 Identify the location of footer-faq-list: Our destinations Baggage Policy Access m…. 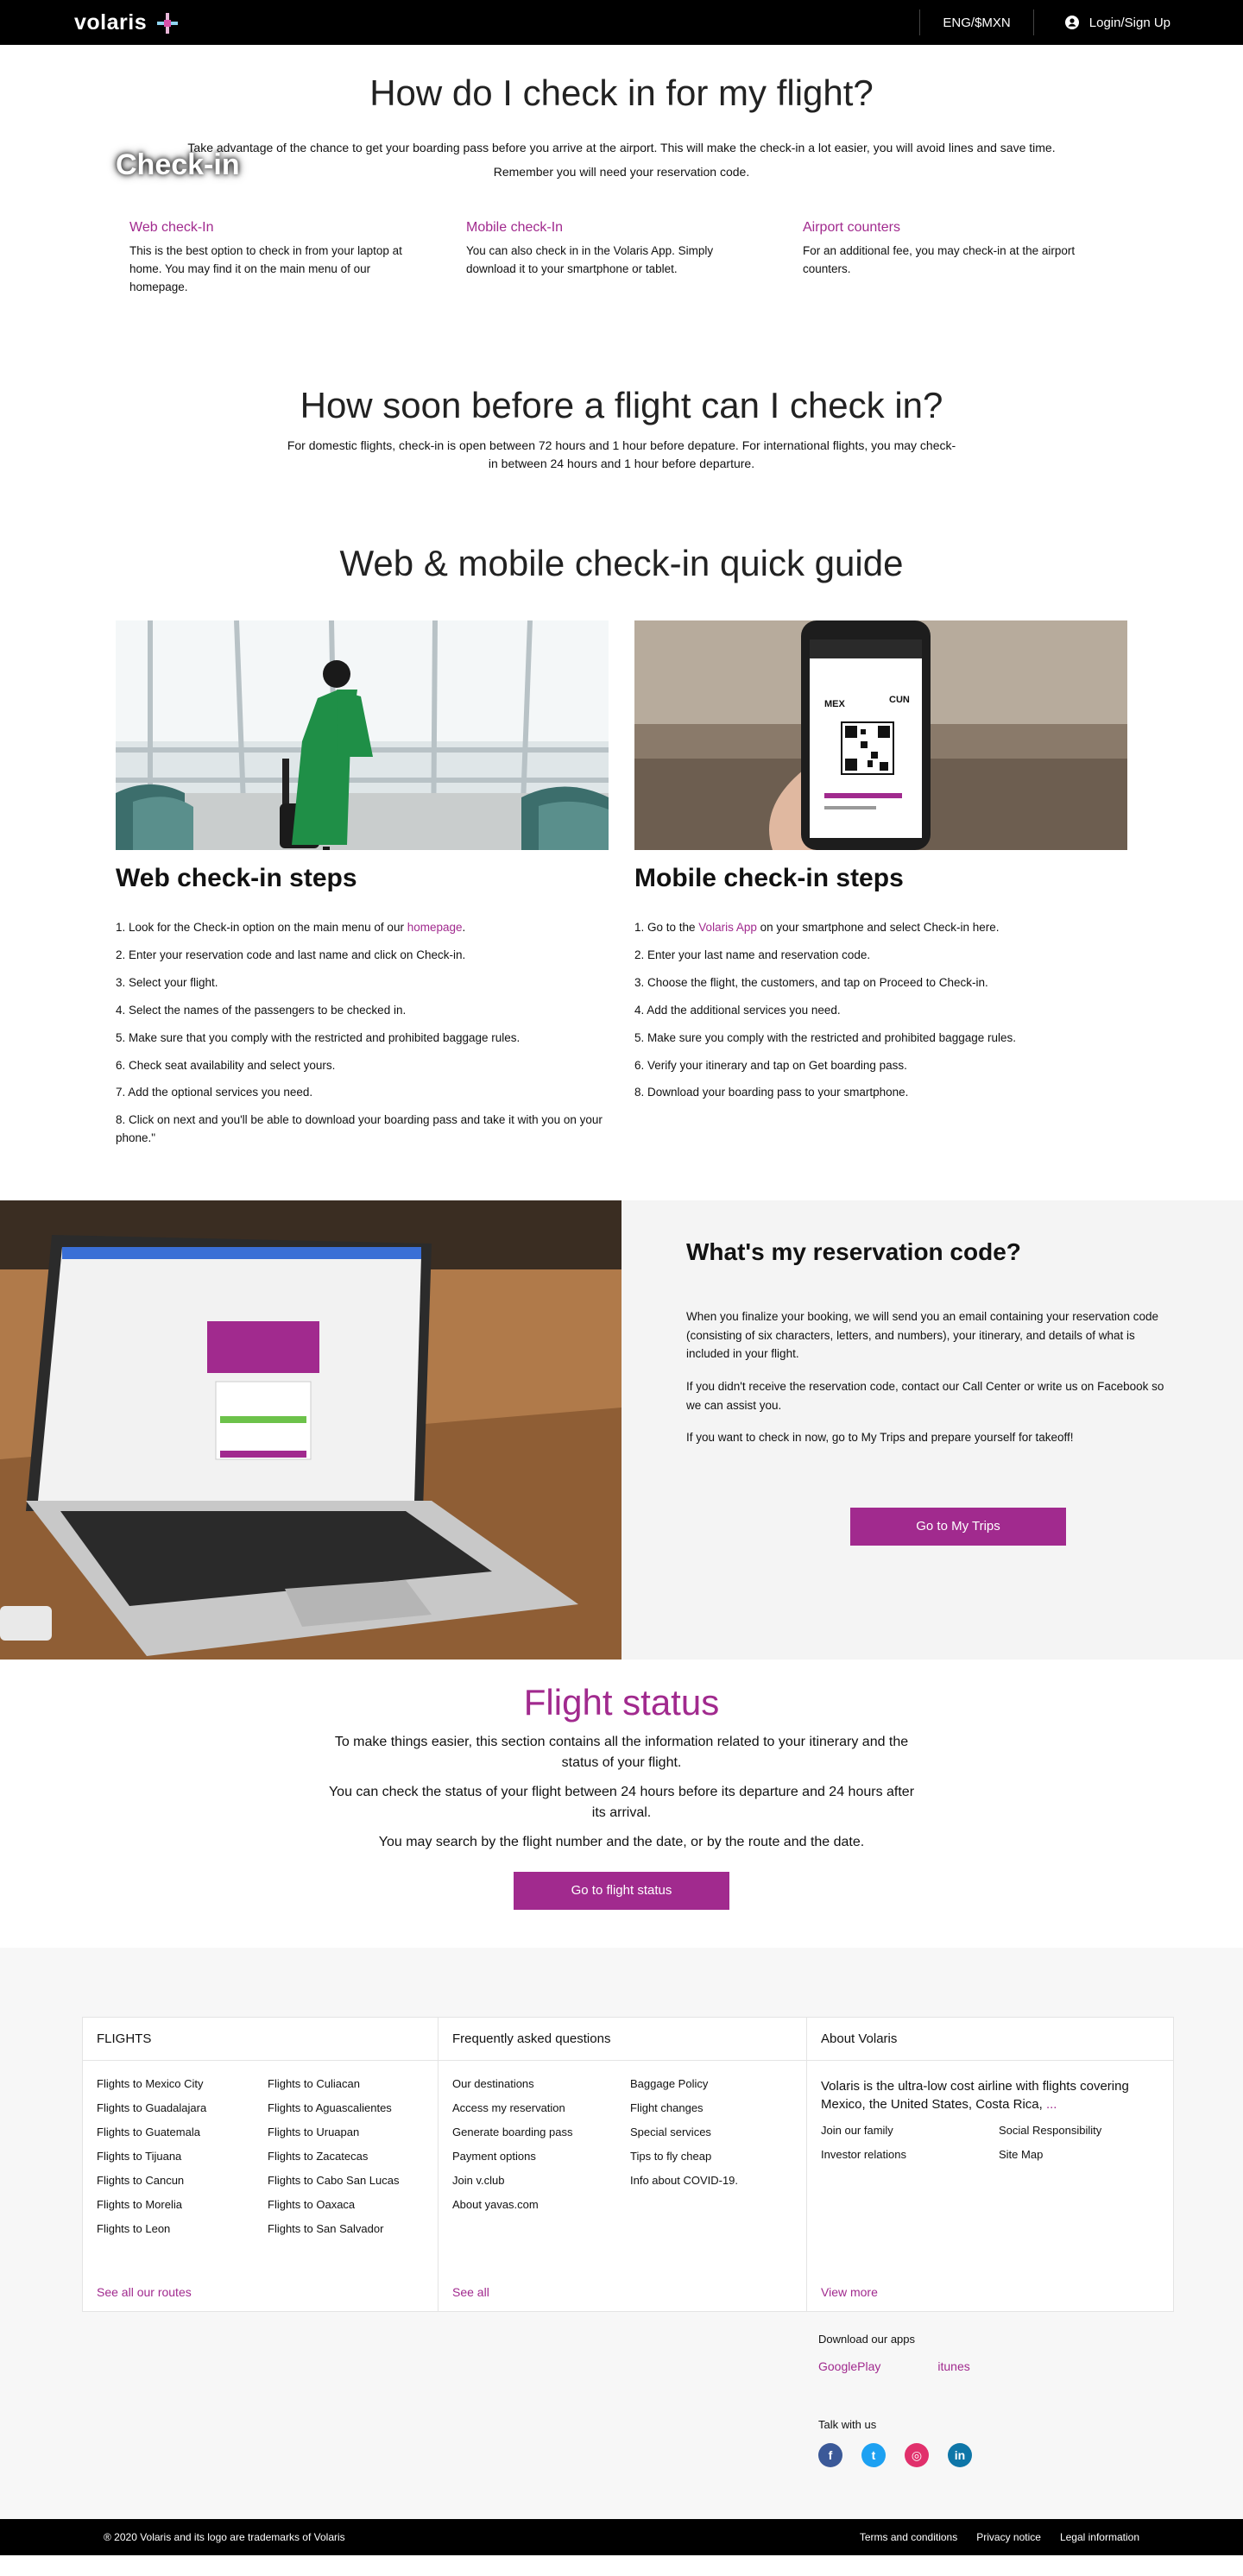
(622, 2144).